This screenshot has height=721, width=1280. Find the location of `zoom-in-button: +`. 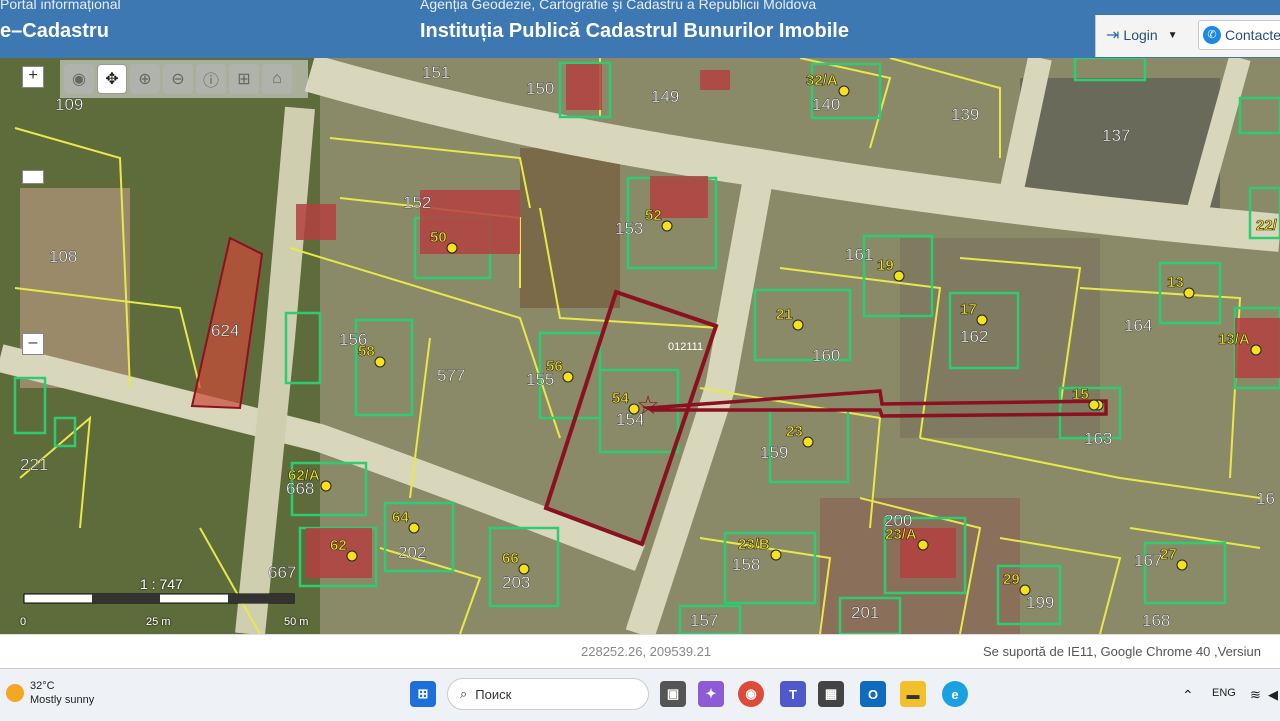

zoom-in-button: + is located at coordinates (33, 77).